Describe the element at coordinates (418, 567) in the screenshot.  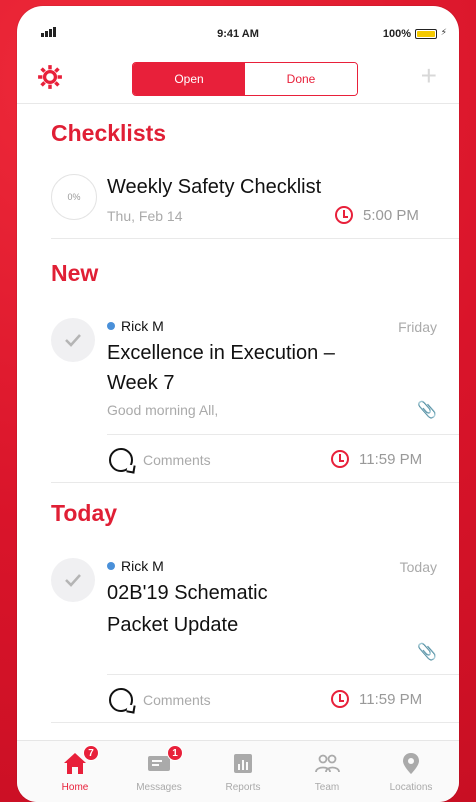
I see `item-day: Today` at that location.